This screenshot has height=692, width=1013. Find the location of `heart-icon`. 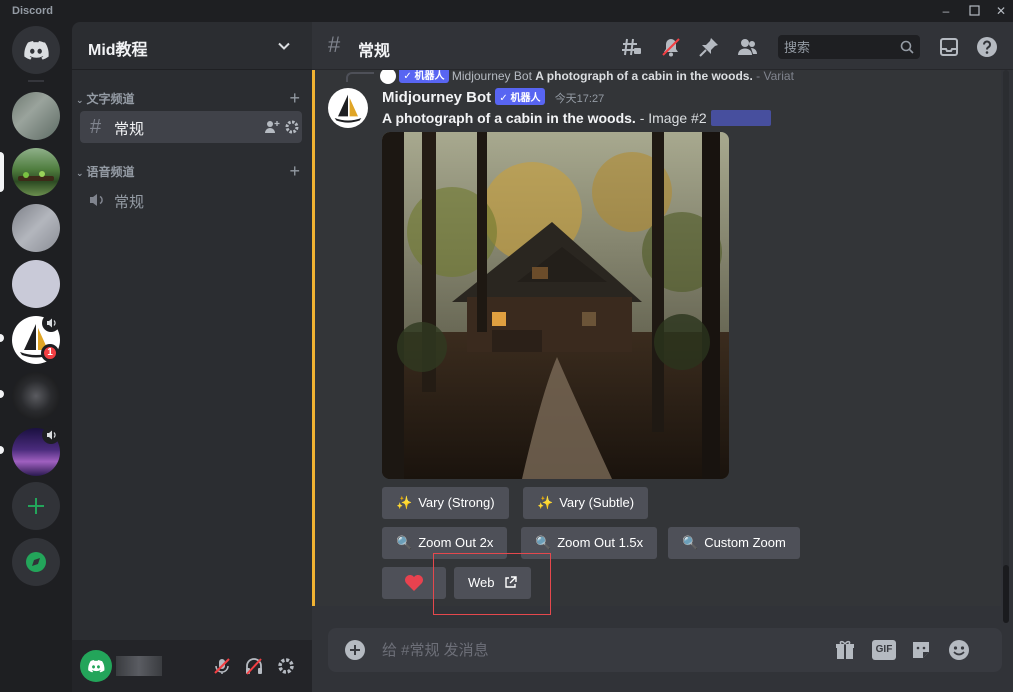

heart-icon is located at coordinates (414, 583).